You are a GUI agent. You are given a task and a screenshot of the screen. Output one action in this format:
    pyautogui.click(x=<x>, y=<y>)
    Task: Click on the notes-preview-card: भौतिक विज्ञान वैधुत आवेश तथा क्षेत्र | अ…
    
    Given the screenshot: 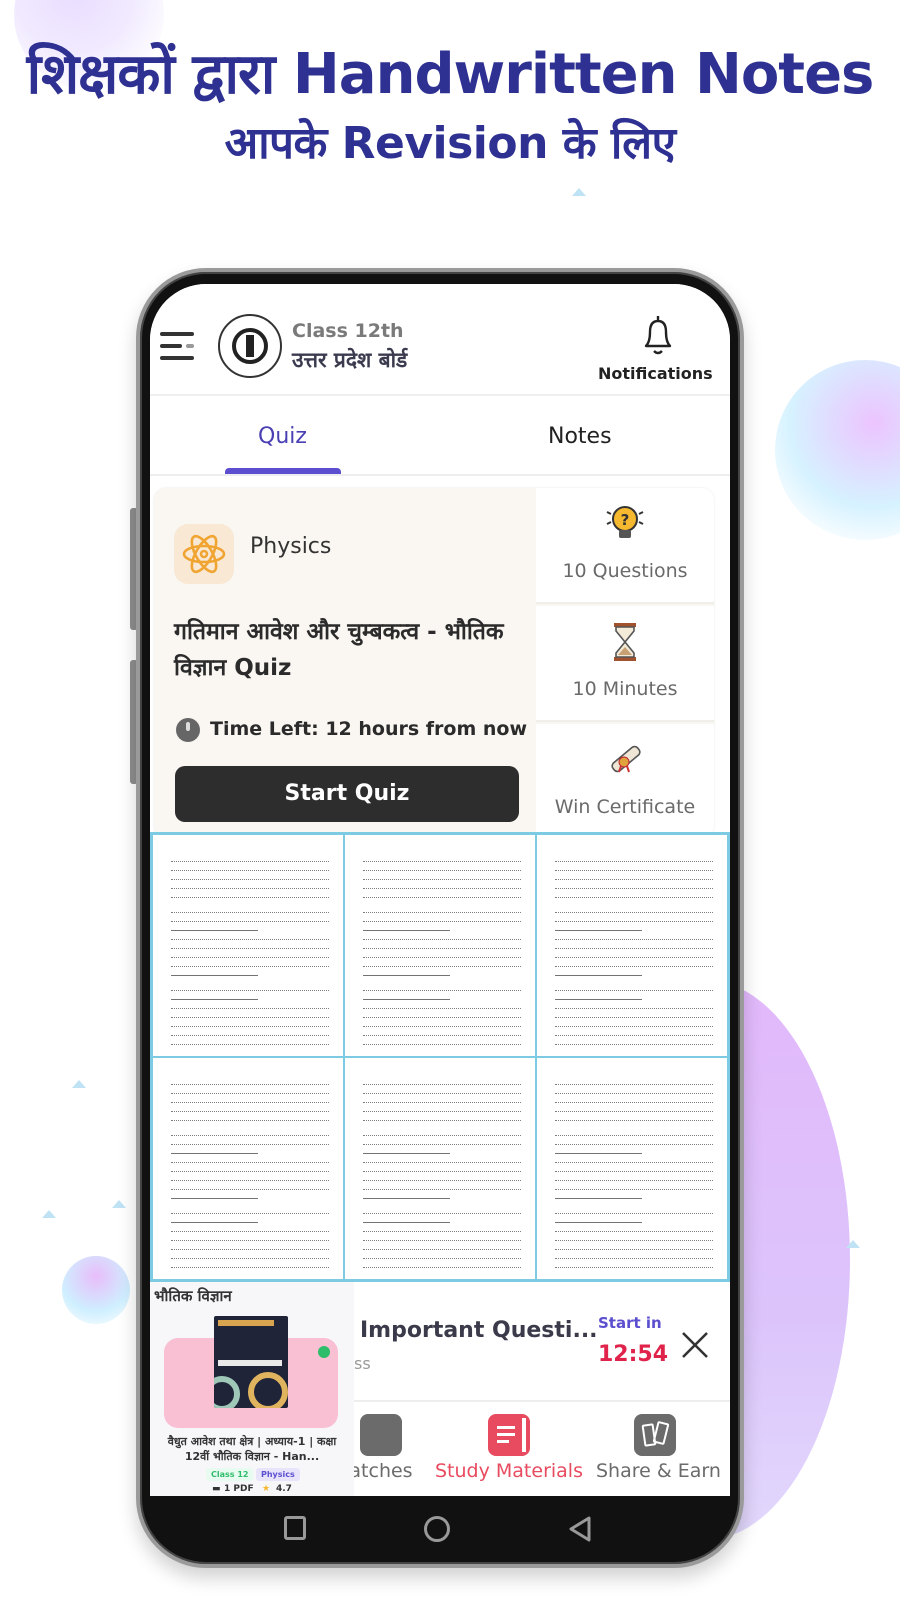 What is the action you would take?
    pyautogui.click(x=252, y=1389)
    